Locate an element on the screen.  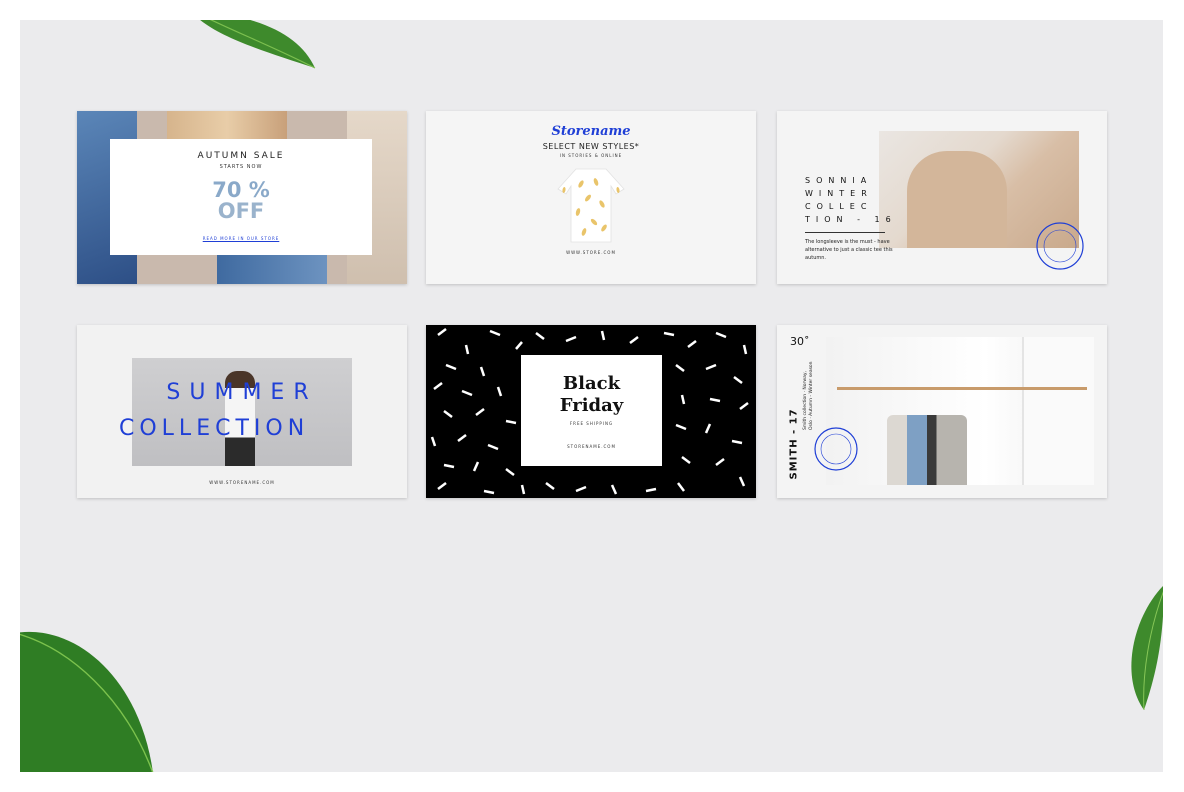
patterned-sweater-image is located at coordinates (591, 205).